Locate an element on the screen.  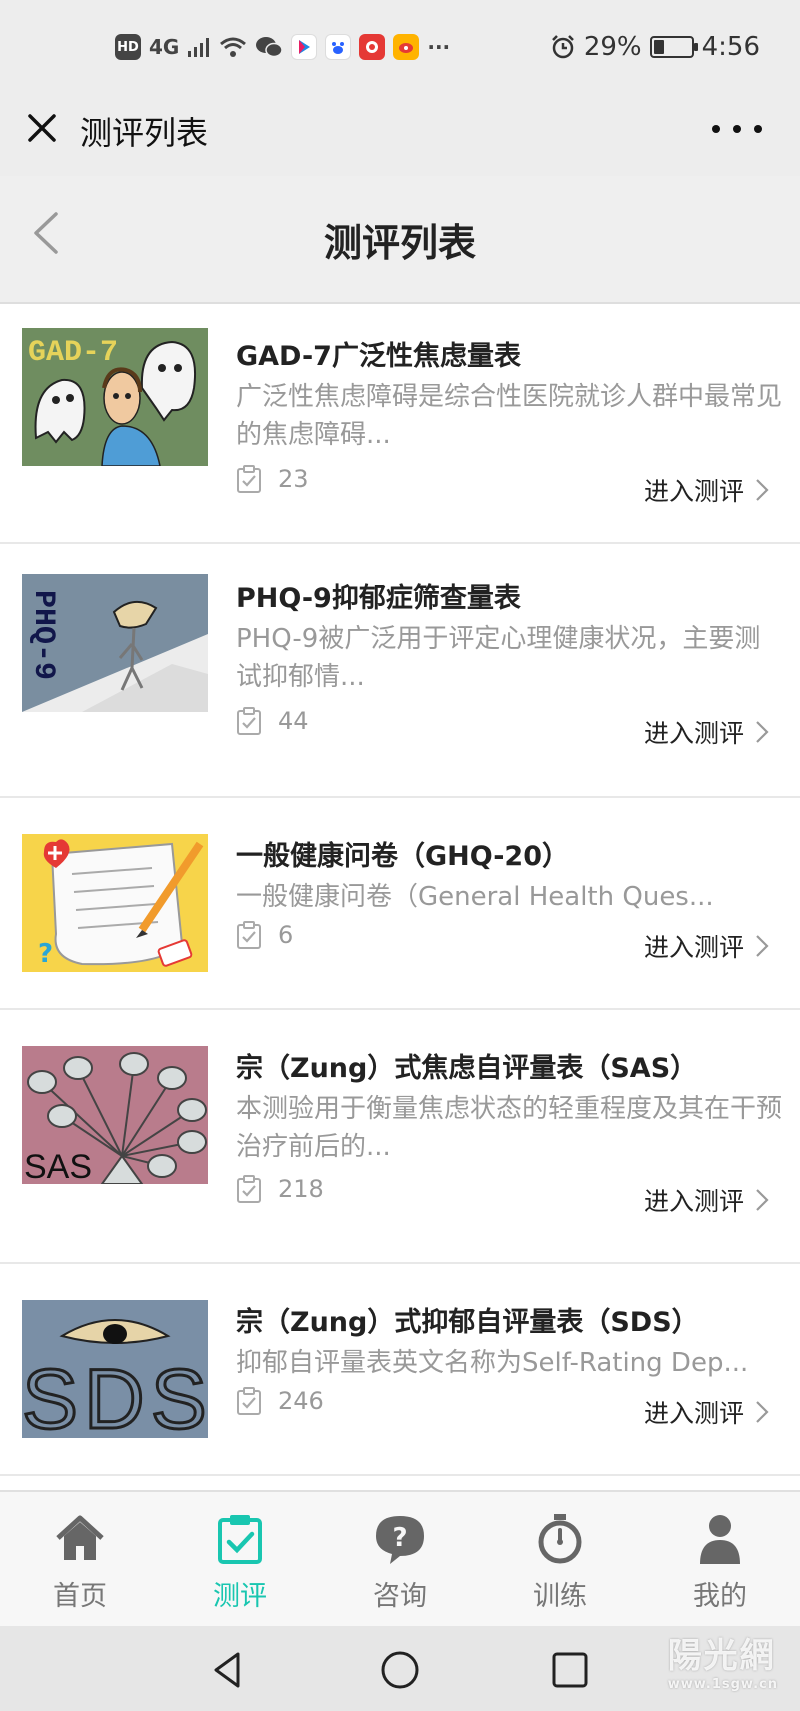
tab-home: 首页 is located at coordinates (80, 1559).